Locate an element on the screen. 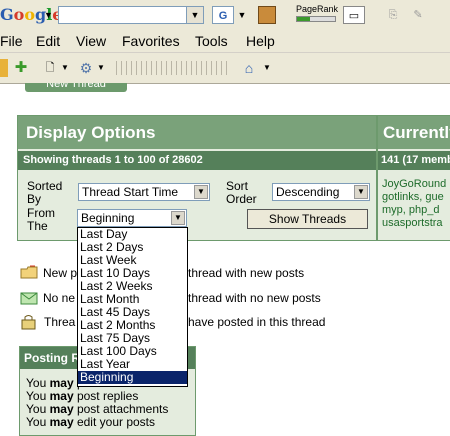  sorted-by-value: Thread Start Time is located at coordinates (130, 192).